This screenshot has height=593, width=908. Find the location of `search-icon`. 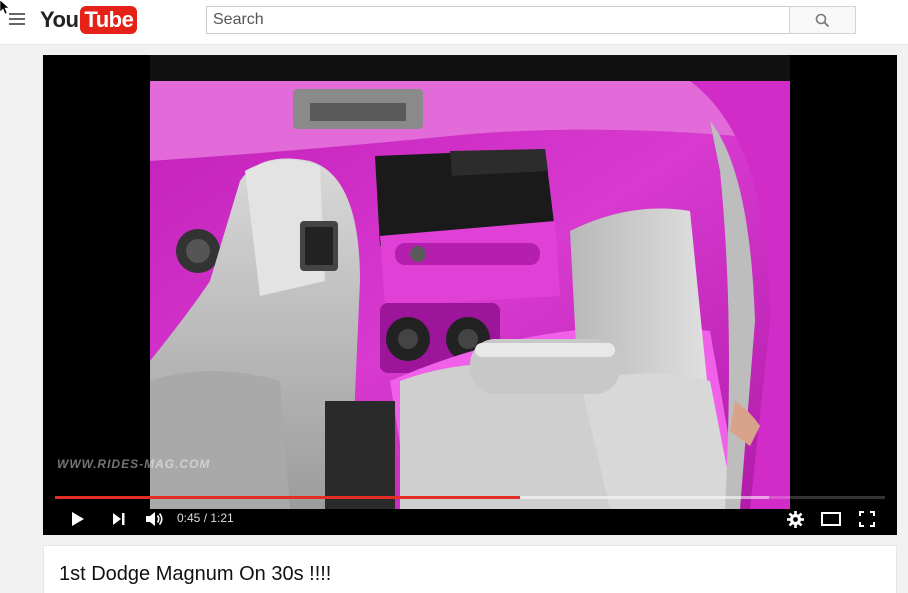

search-icon is located at coordinates (822, 20).